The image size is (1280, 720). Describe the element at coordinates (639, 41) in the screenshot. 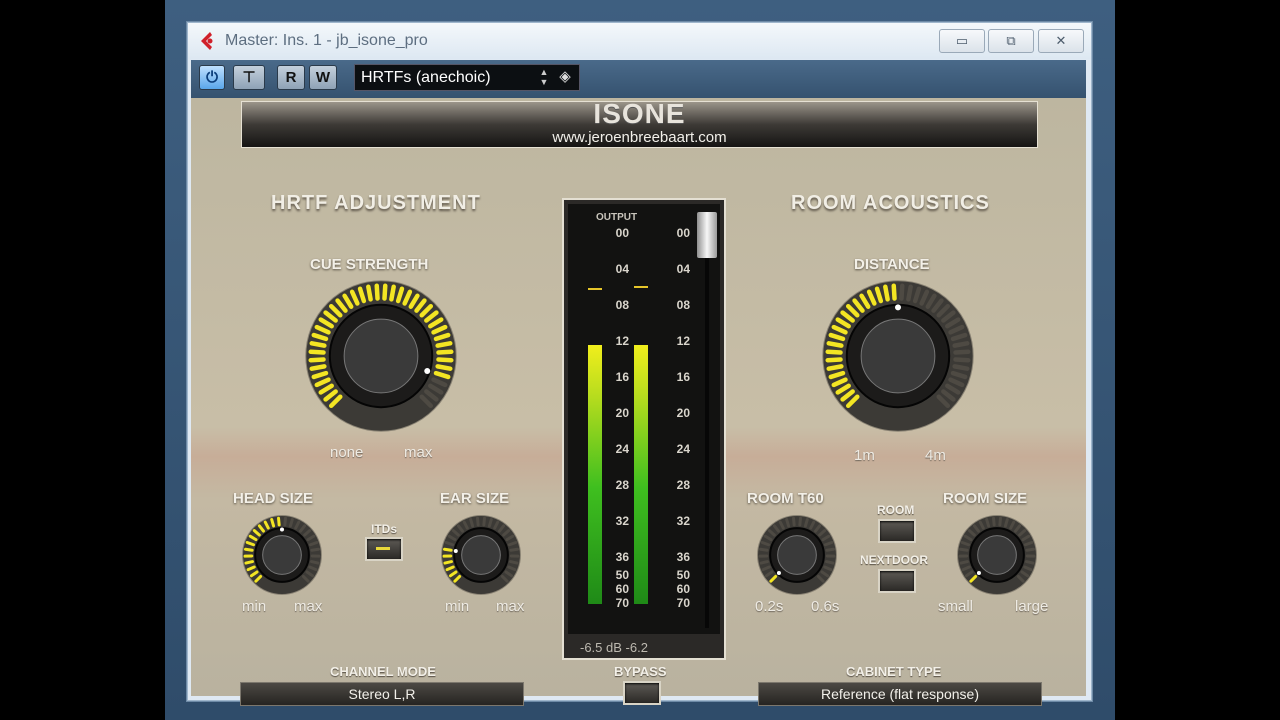

I see `title-bar: Master: Ins. 1 - jb_isone_pro ▭ ⧉ ✕` at that location.